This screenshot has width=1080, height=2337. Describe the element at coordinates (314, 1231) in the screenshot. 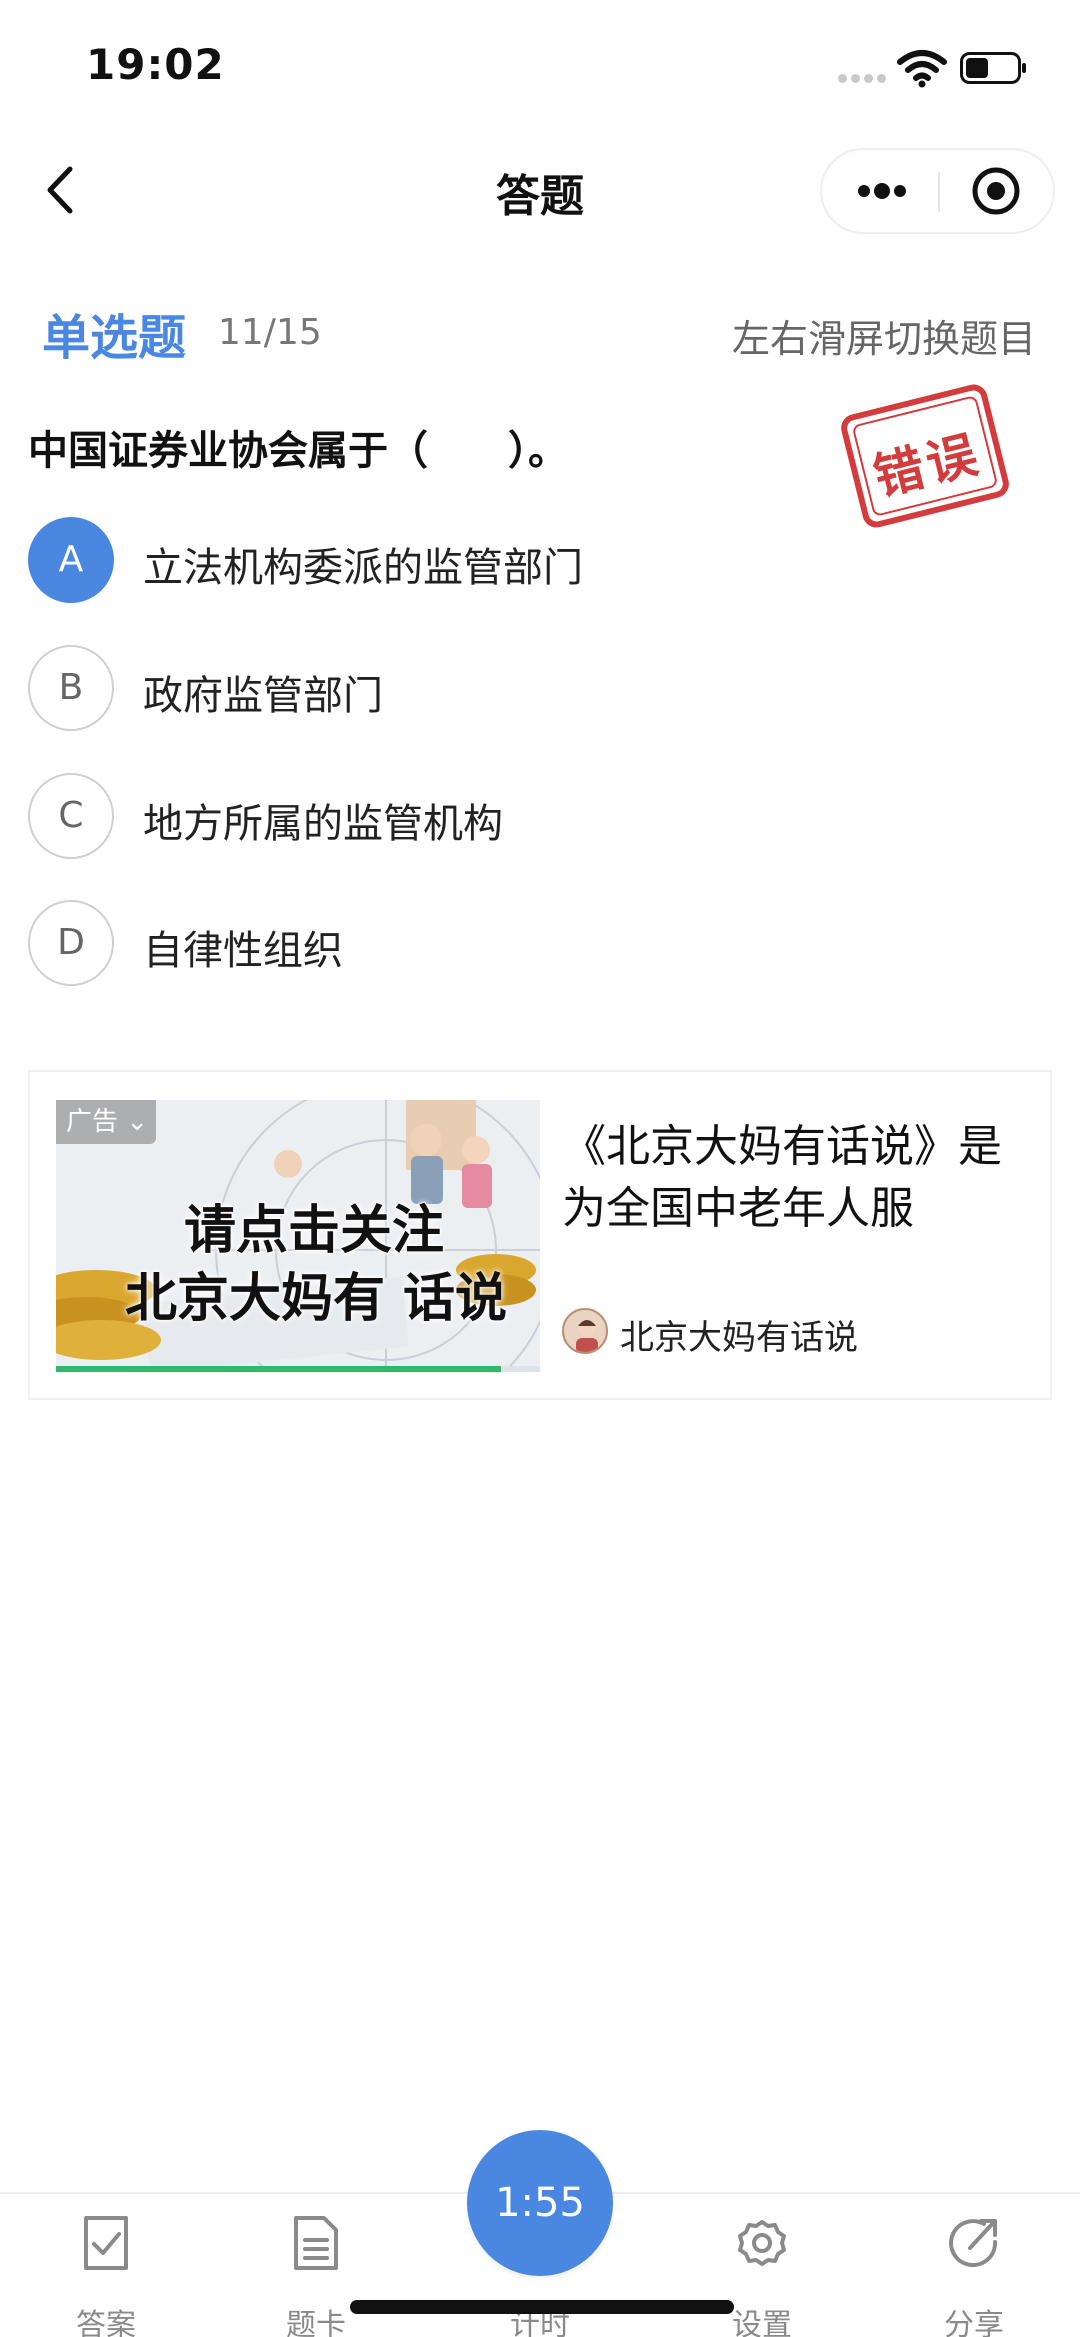

I see `ad-image-line1: 请点击关注` at that location.